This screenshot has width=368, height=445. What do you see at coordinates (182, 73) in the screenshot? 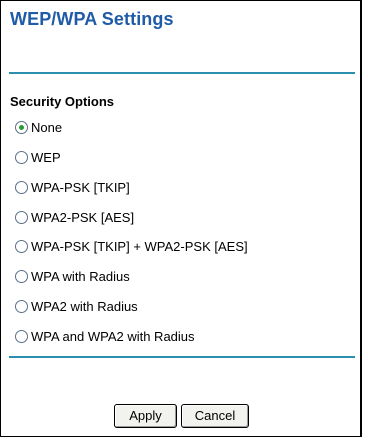
I see `top-divider` at bounding box center [182, 73].